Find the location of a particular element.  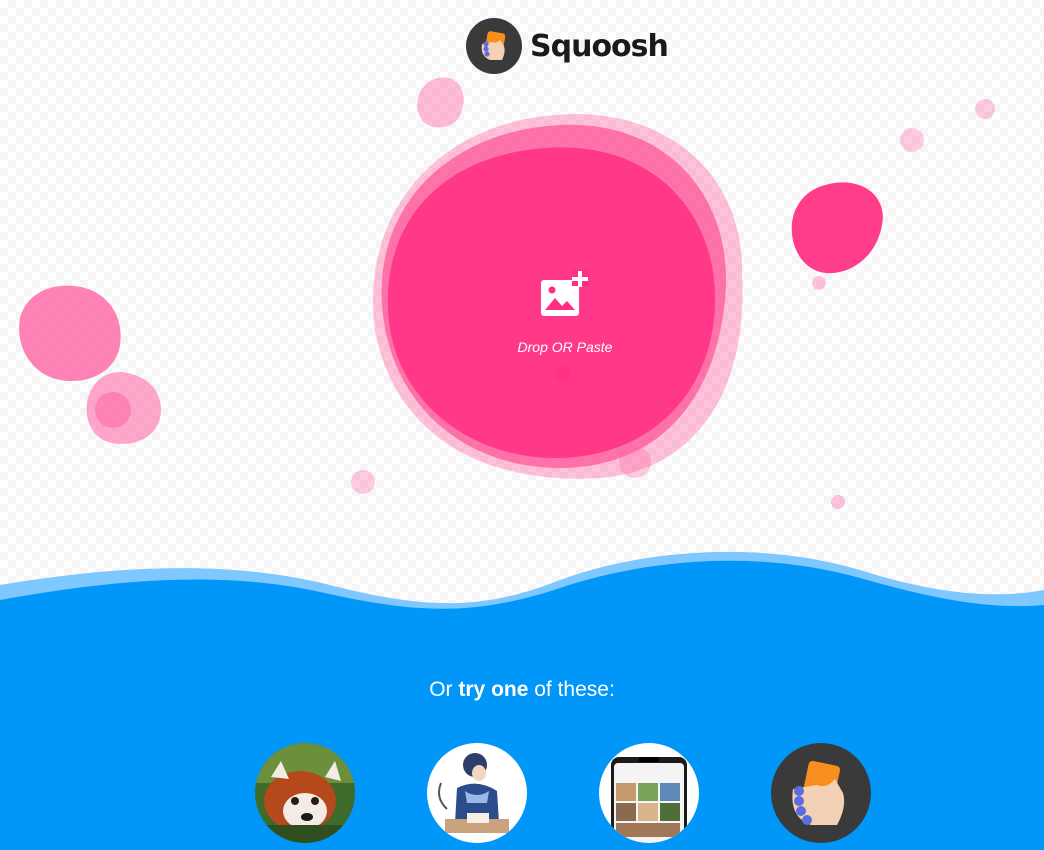

demo-phone-screenshot is located at coordinates (649, 793).